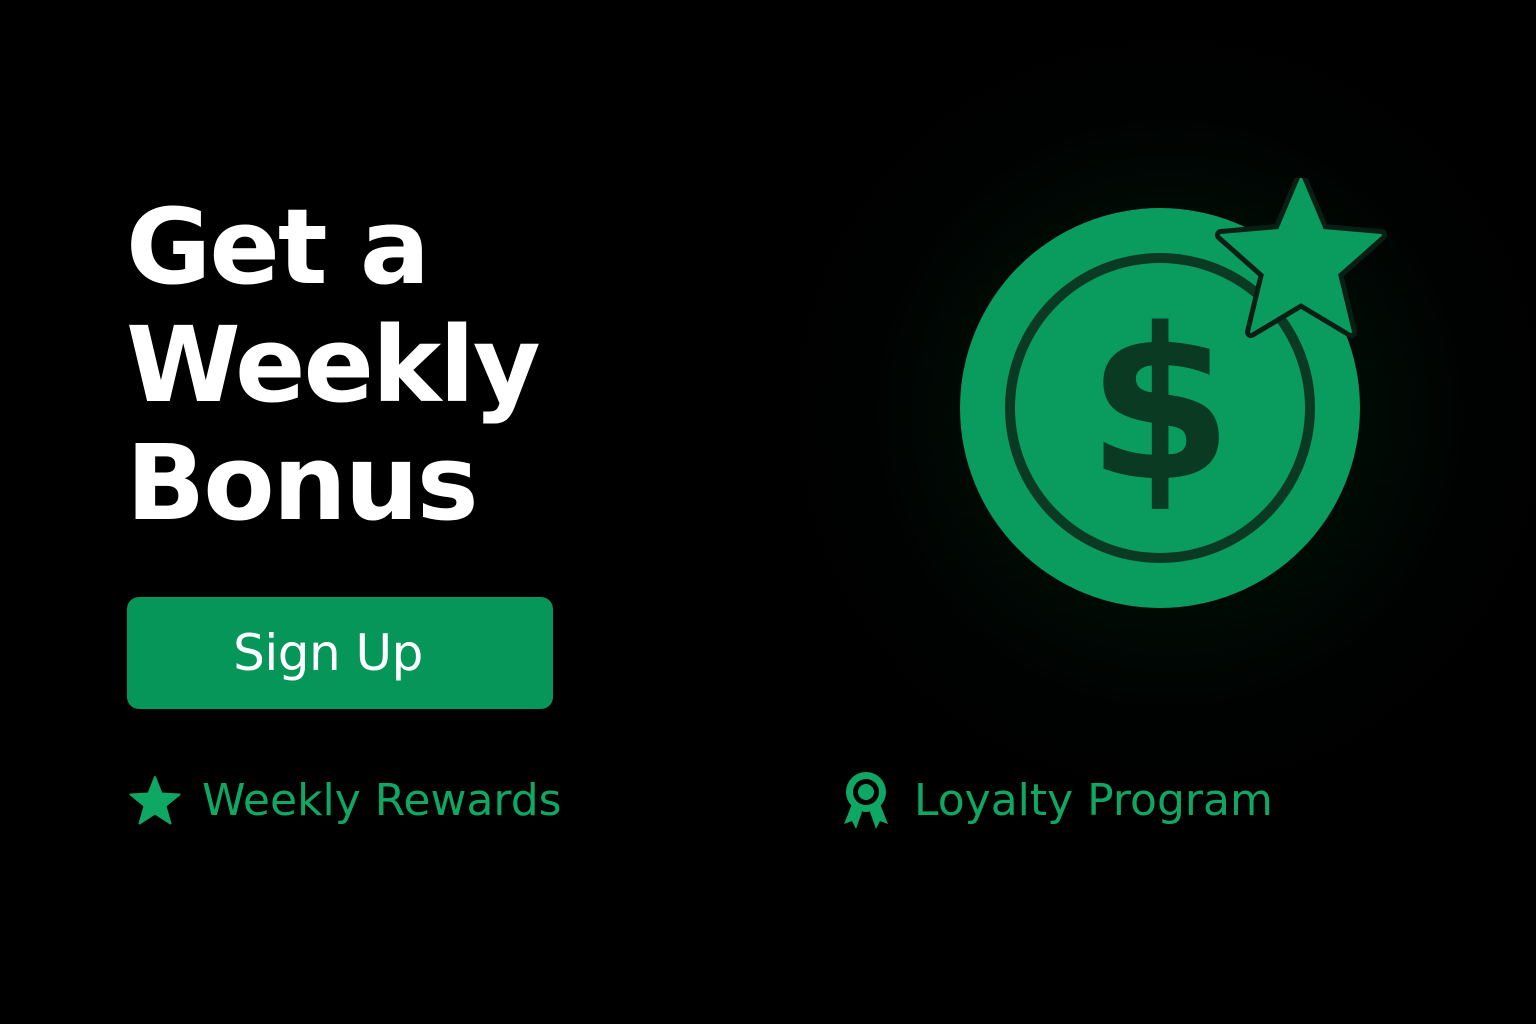 Image resolution: width=1536 pixels, height=1024 pixels. Describe the element at coordinates (155, 800) in the screenshot. I see `star-icon` at that location.